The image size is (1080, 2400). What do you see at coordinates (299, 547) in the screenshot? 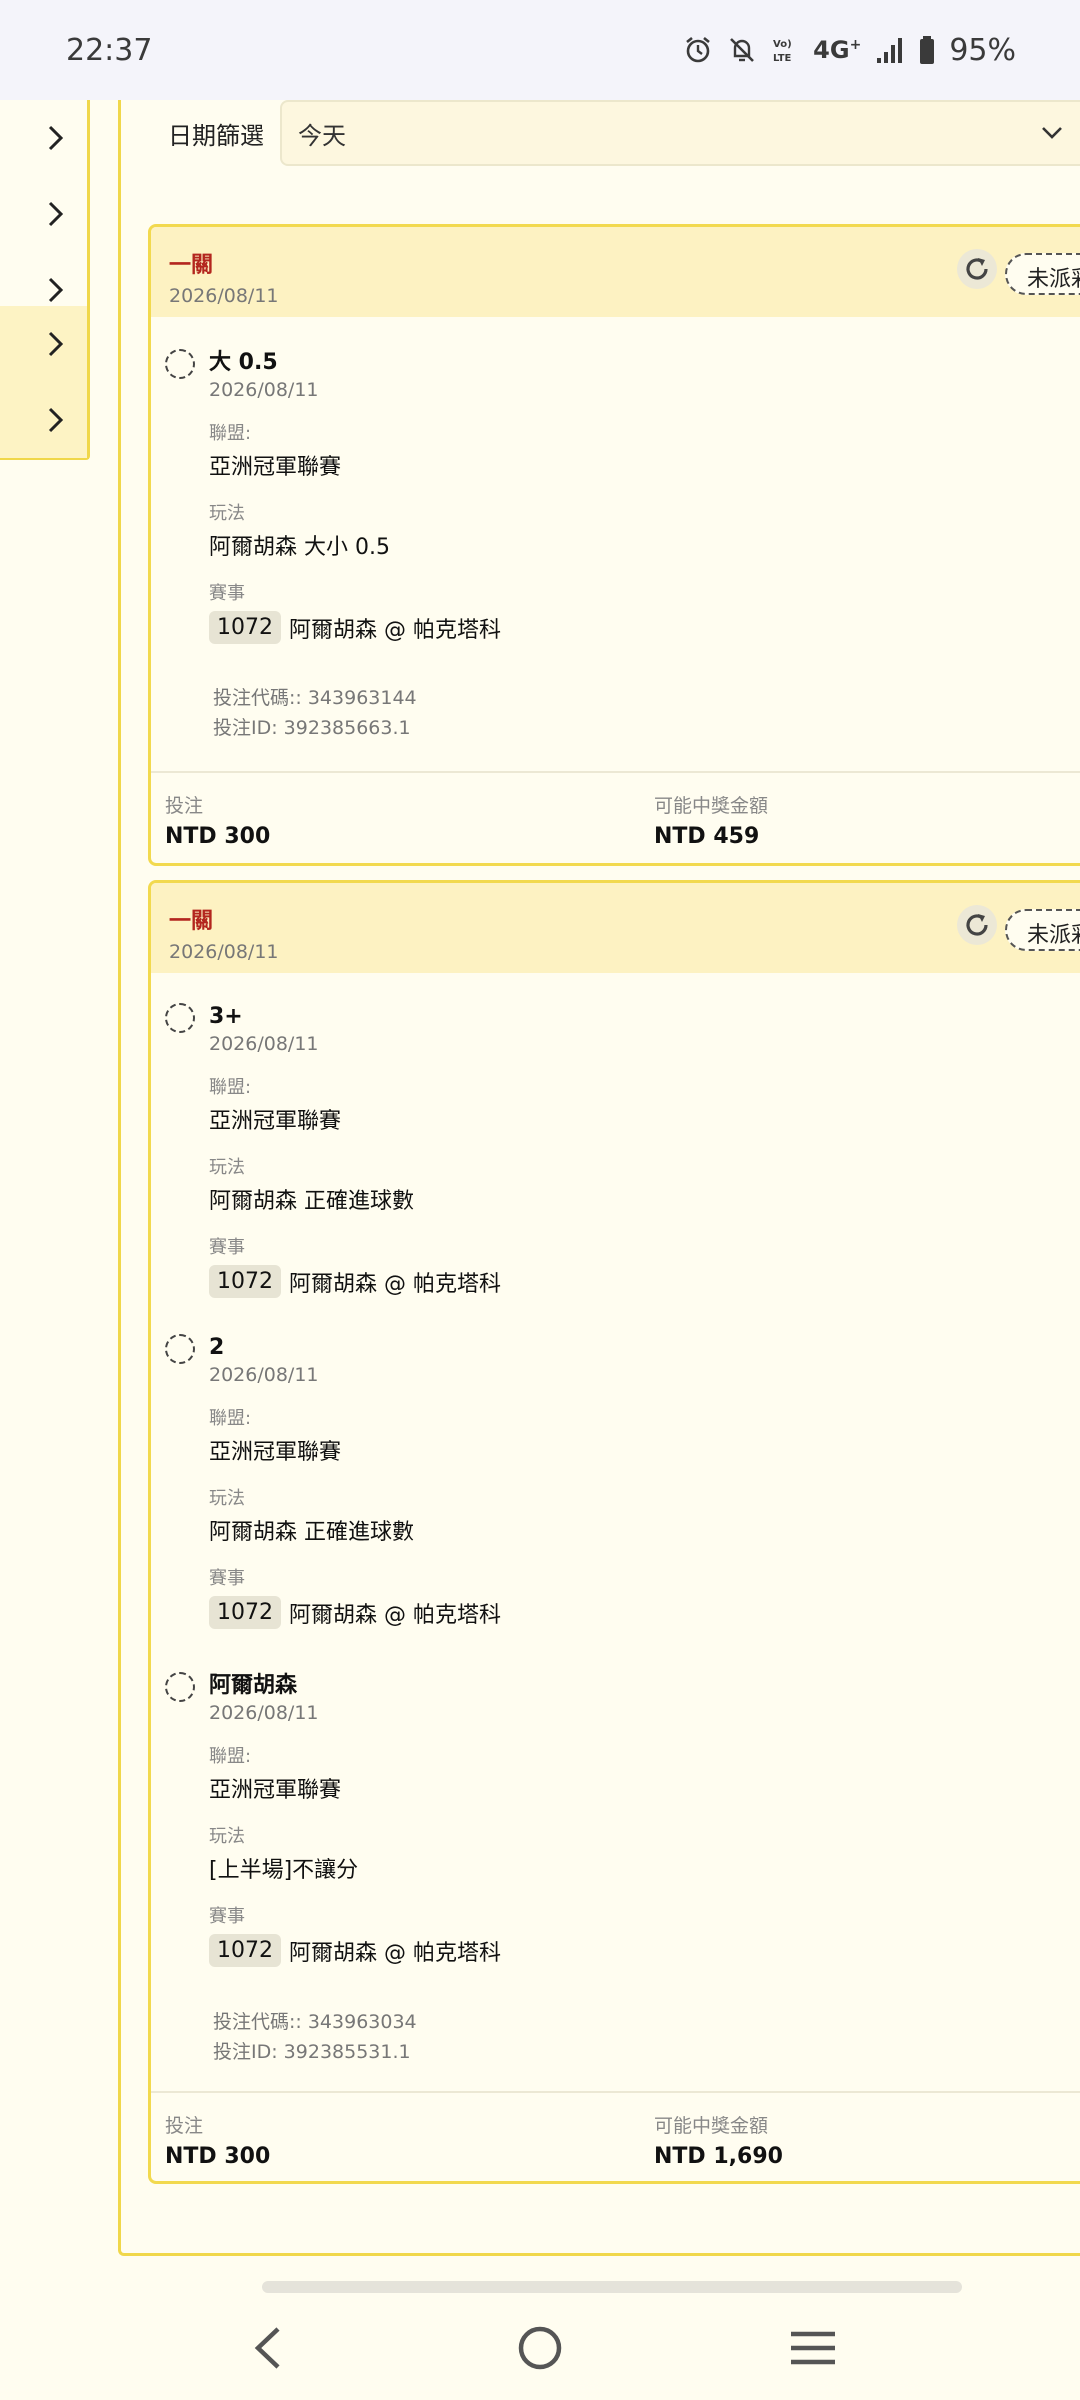
I see `market-value: 阿爾胡森 大小 0.5` at bounding box center [299, 547].